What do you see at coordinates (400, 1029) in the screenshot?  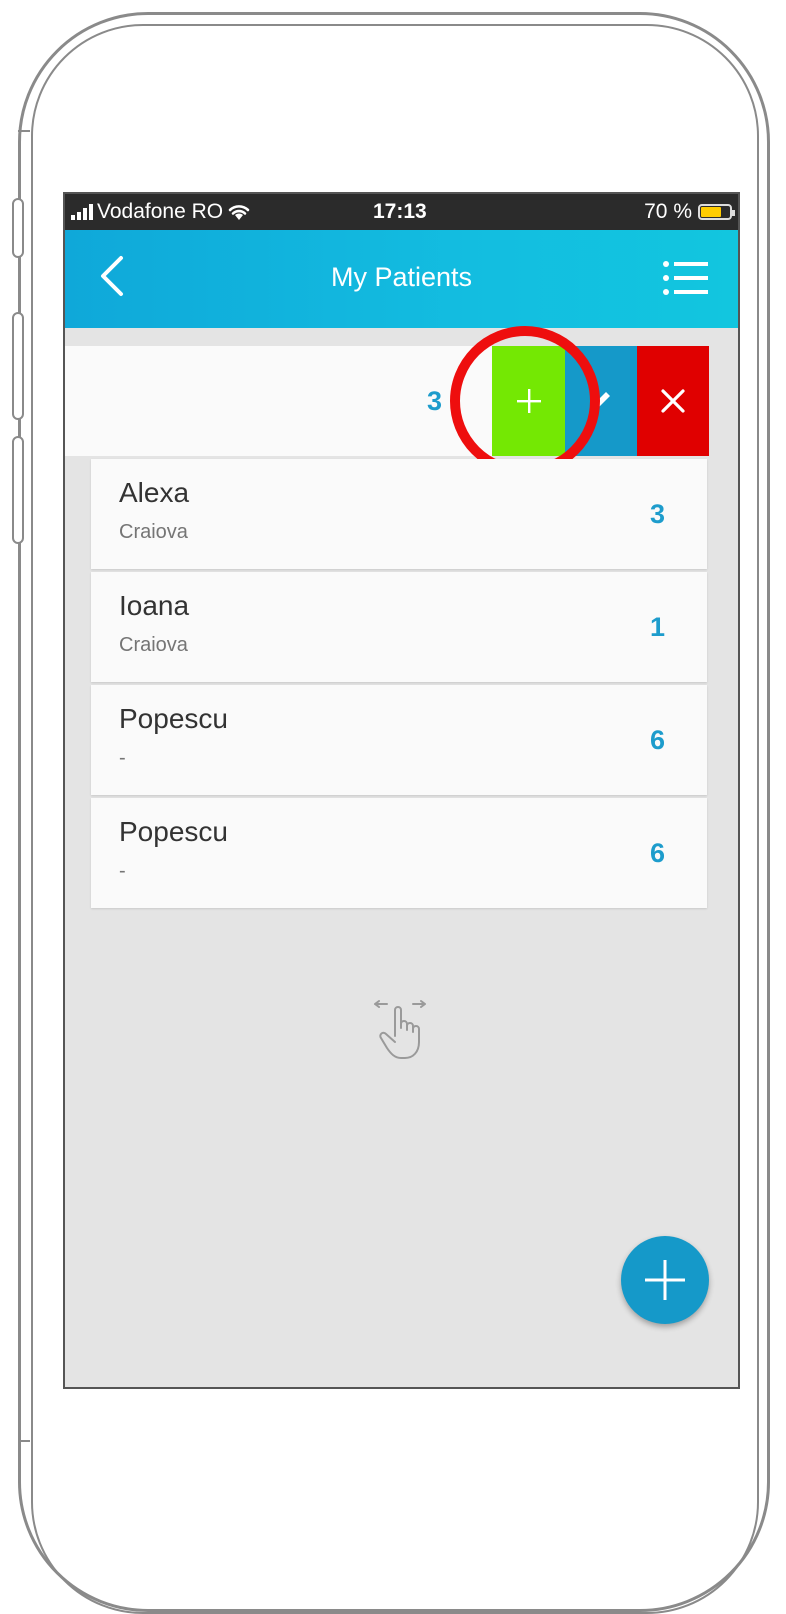 I see `swipe-hand-icon` at bounding box center [400, 1029].